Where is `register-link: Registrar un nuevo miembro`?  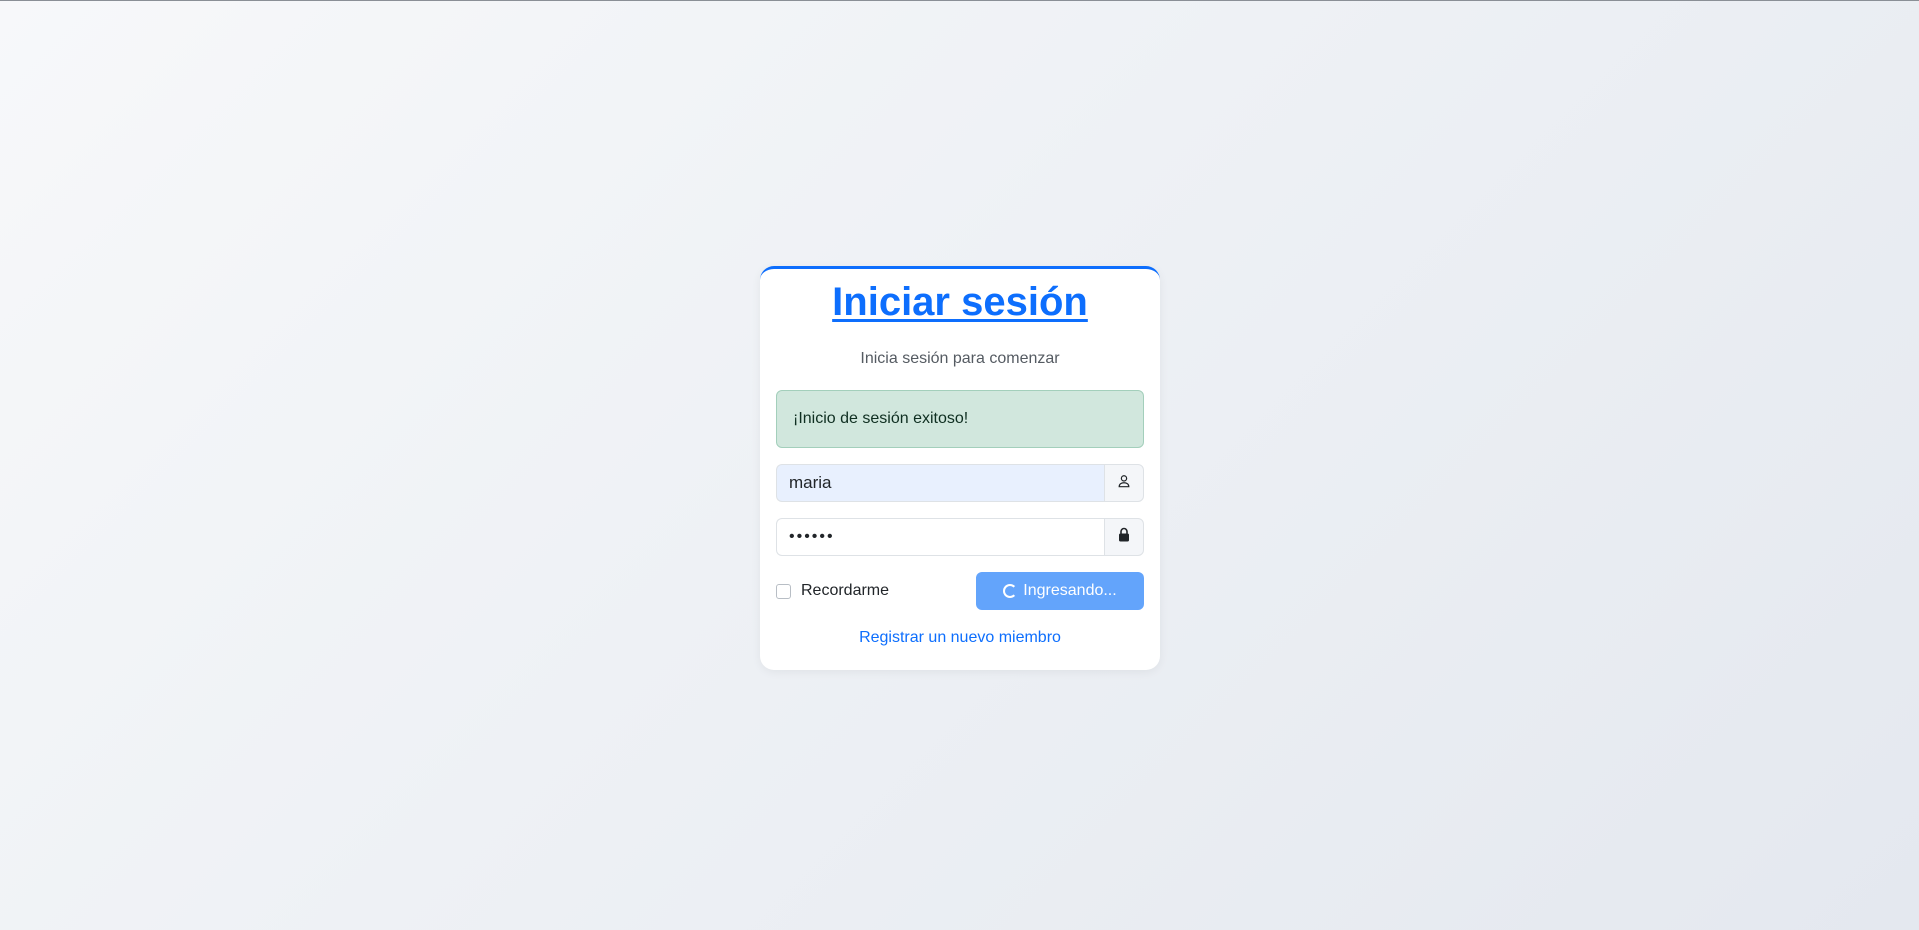
register-link: Registrar un nuevo miembro is located at coordinates (960, 638).